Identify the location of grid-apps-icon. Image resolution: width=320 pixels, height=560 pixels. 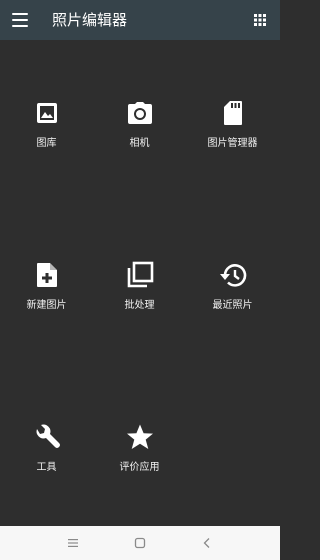
(260, 20).